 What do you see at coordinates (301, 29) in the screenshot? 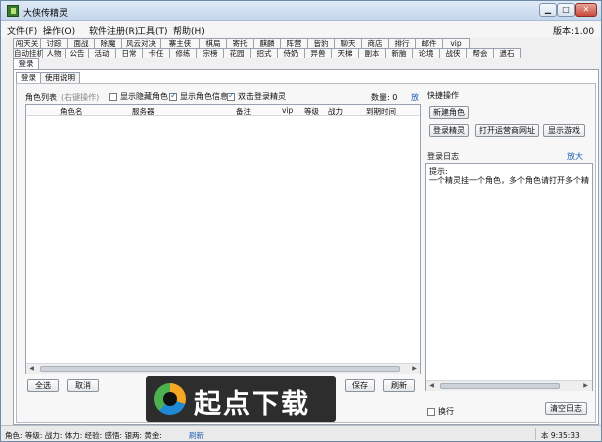
I see `menu-bar: 文件(F) 操作(O) 软件注册(R) 工具(T) 帮助(H) 版本:1.00` at bounding box center [301, 29].